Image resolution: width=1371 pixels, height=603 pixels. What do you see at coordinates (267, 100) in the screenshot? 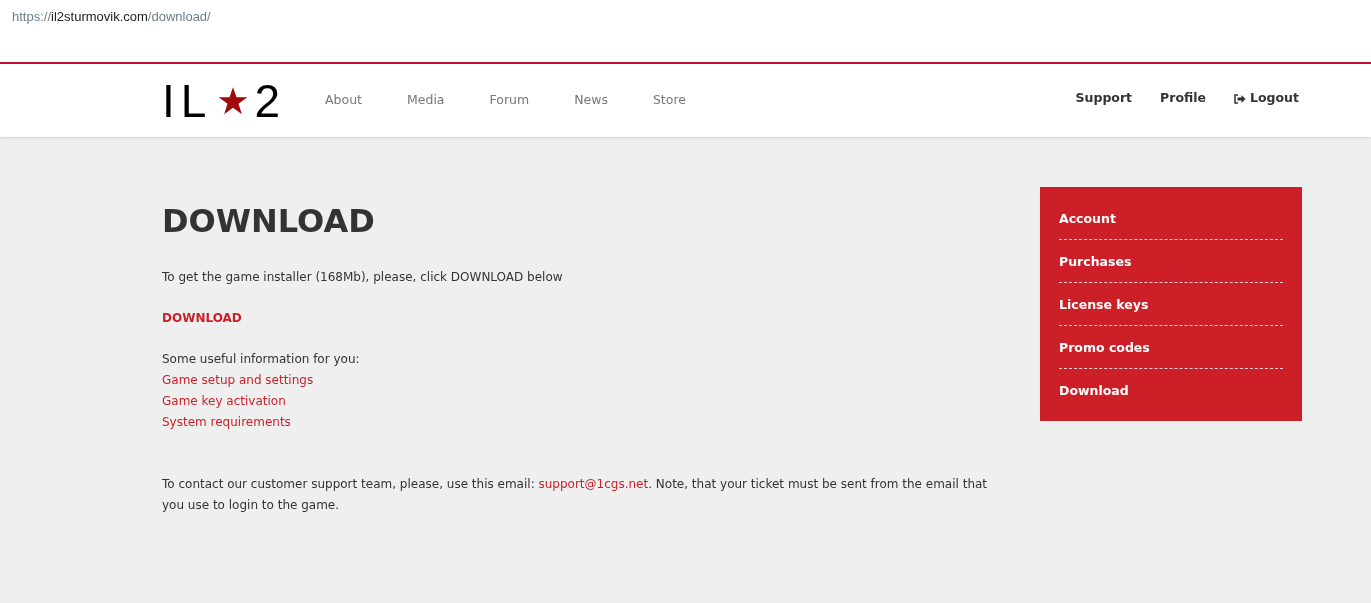
I see `logo-text: 2` at bounding box center [267, 100].